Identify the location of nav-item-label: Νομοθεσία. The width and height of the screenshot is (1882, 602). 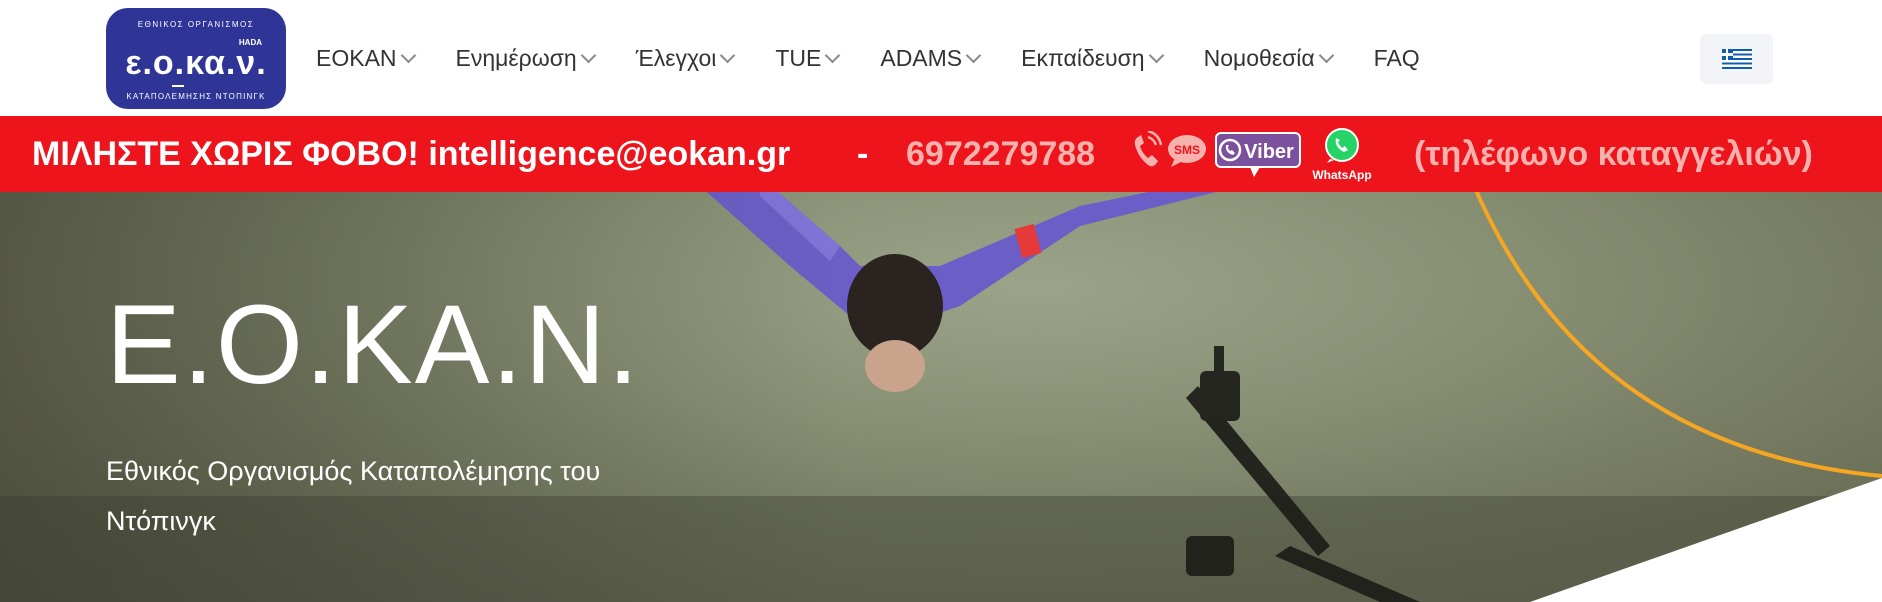
(1259, 57).